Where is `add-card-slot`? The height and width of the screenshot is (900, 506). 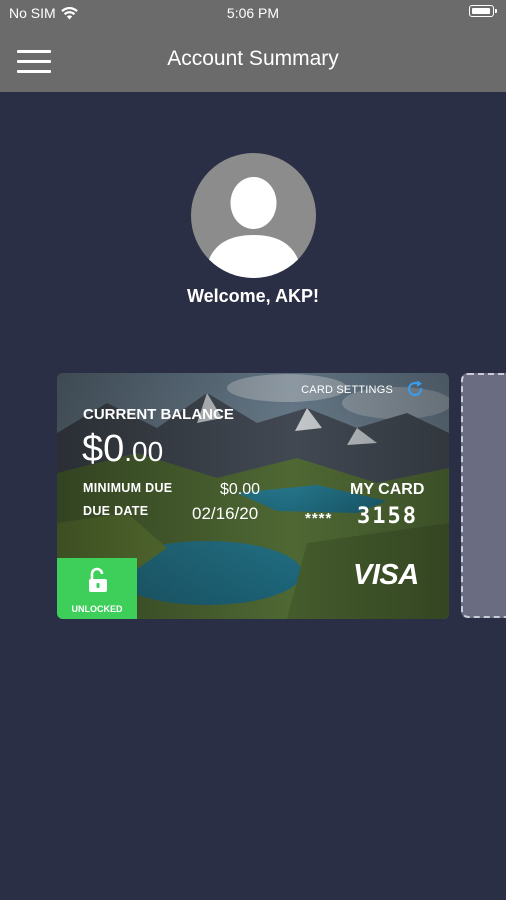 add-card-slot is located at coordinates (483, 495).